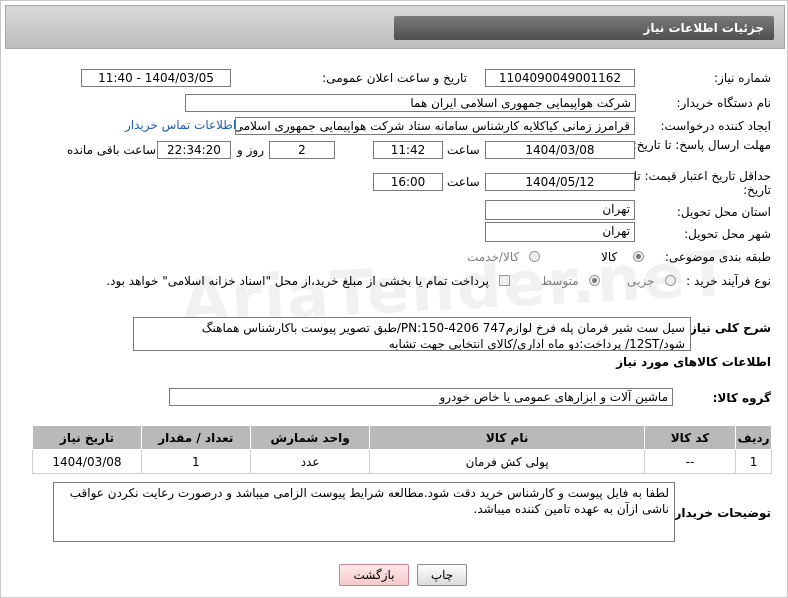 This screenshot has width=788, height=598. What do you see at coordinates (670, 280) in the screenshot?
I see `process-radio-minor` at bounding box center [670, 280].